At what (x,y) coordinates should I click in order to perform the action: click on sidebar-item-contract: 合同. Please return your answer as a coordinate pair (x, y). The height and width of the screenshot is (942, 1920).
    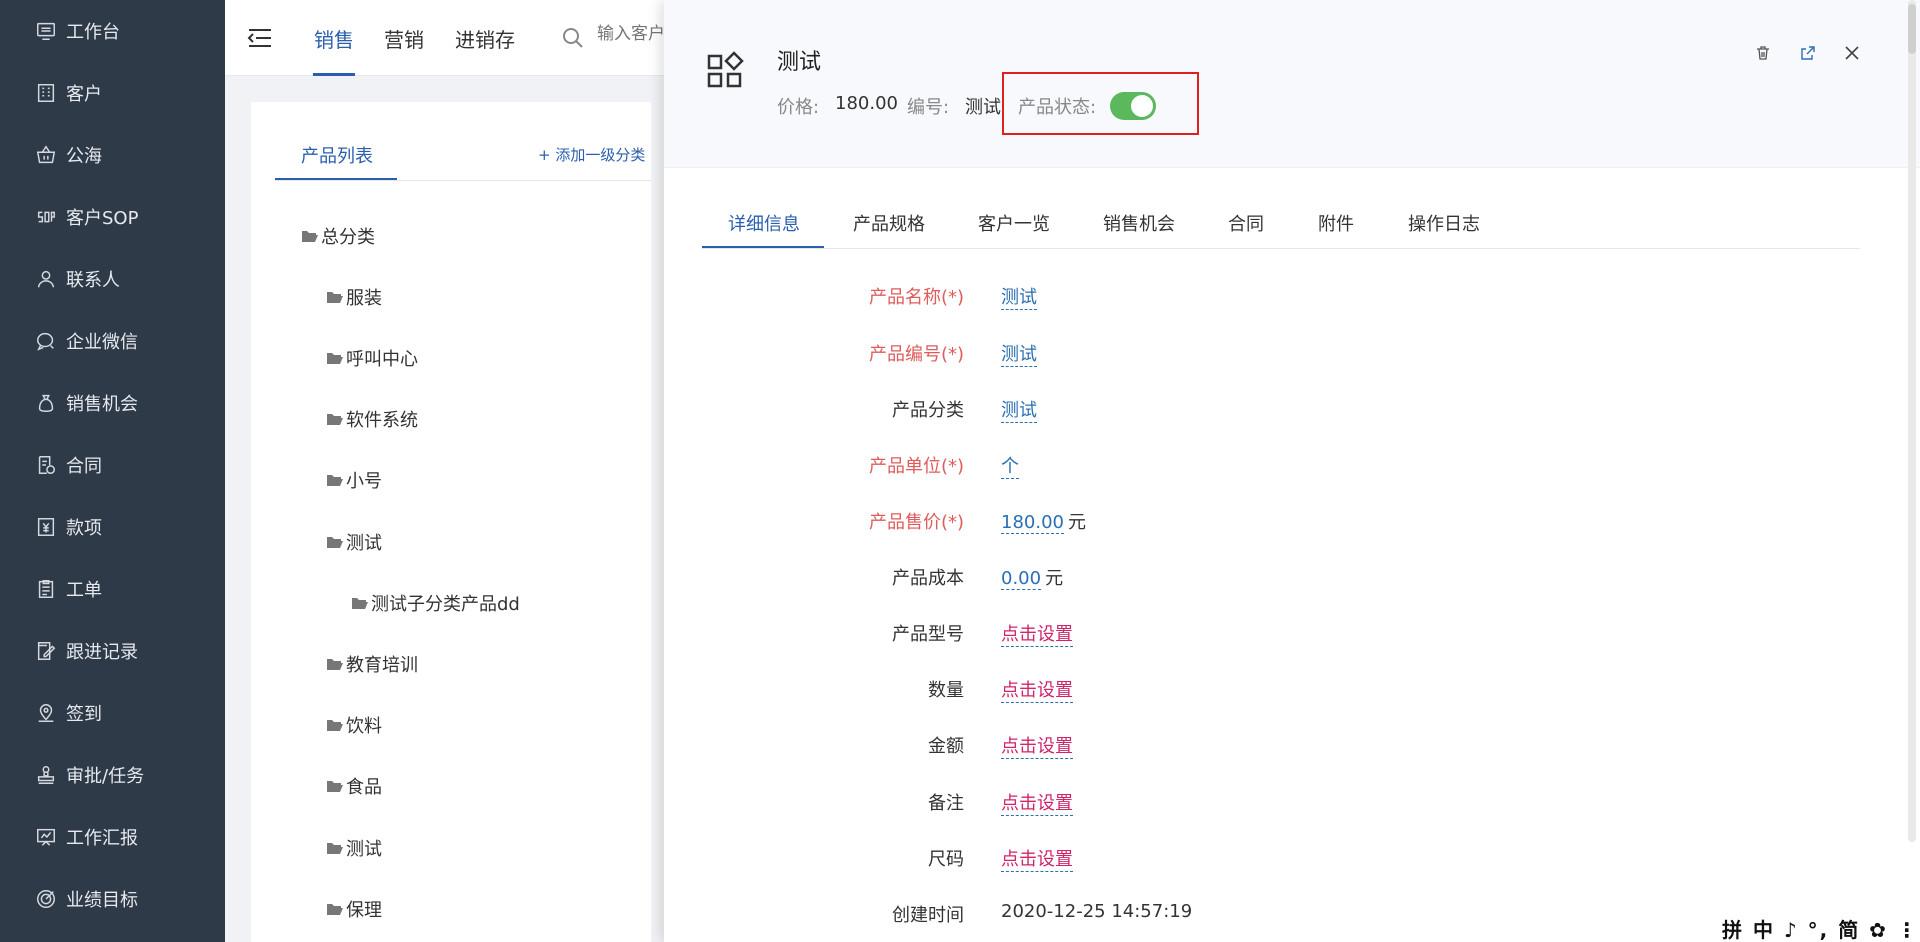
    Looking at the image, I should click on (112, 465).